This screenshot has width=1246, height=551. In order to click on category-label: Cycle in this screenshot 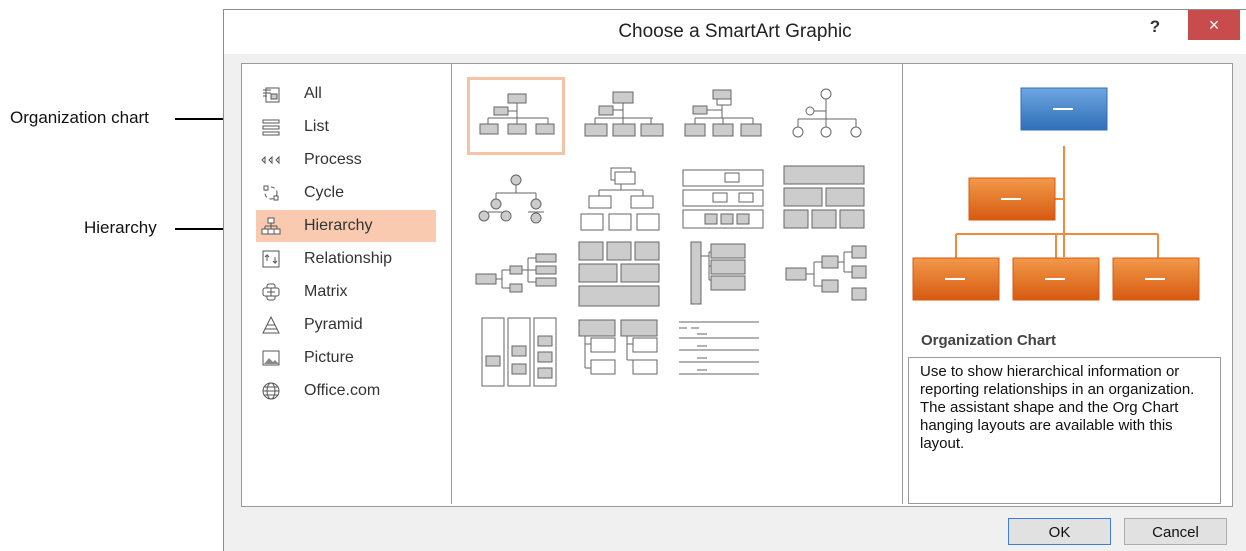, I will do `click(324, 192)`.